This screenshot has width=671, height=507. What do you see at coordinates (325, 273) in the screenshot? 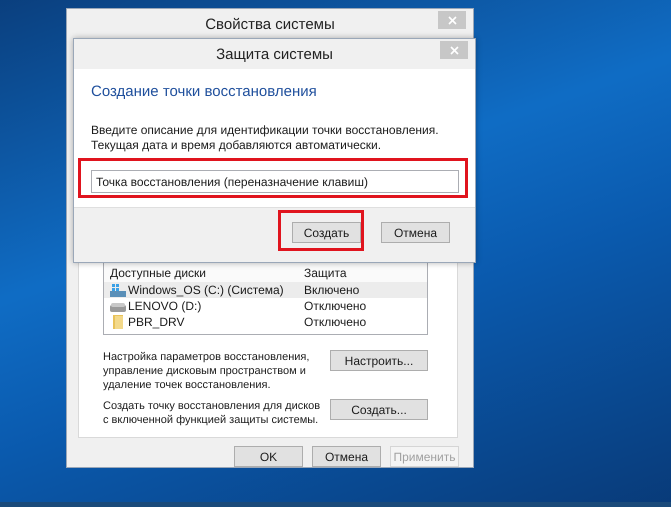
I see `column-header: Защита` at bounding box center [325, 273].